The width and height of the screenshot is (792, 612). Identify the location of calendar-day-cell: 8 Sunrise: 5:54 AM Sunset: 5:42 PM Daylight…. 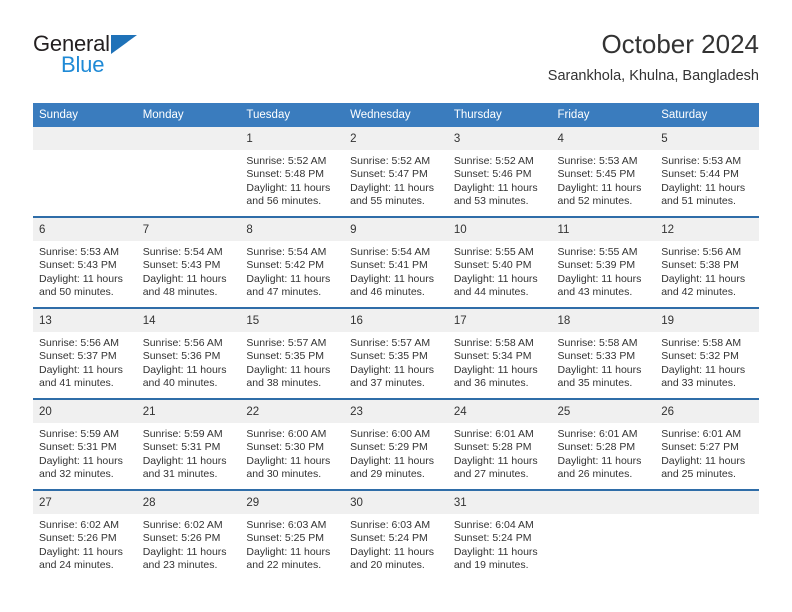
(292, 262).